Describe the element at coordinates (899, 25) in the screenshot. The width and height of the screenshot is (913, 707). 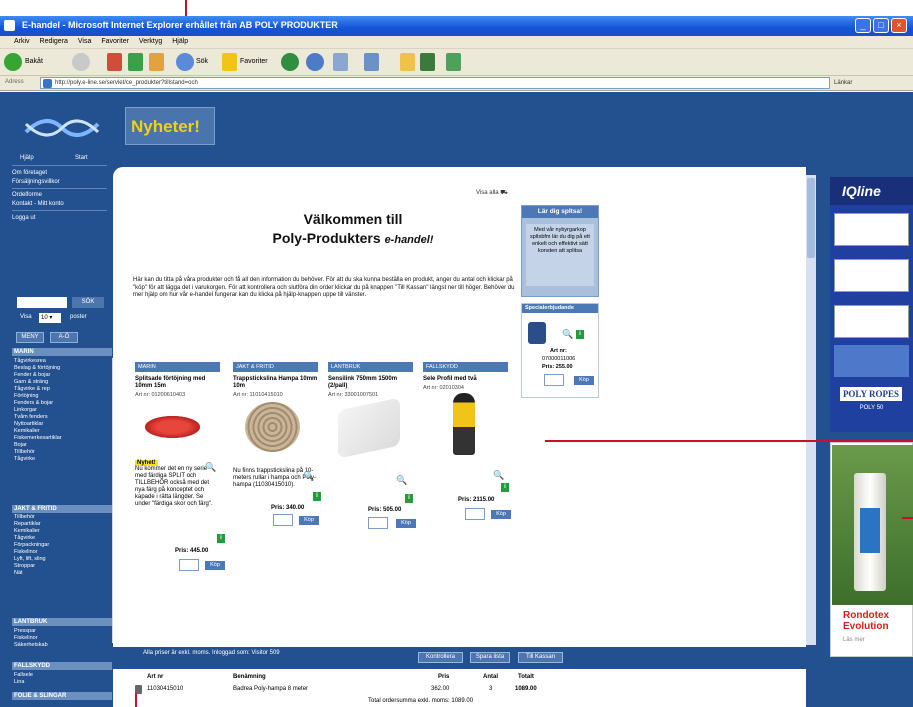
I see `close-button: ×` at that location.